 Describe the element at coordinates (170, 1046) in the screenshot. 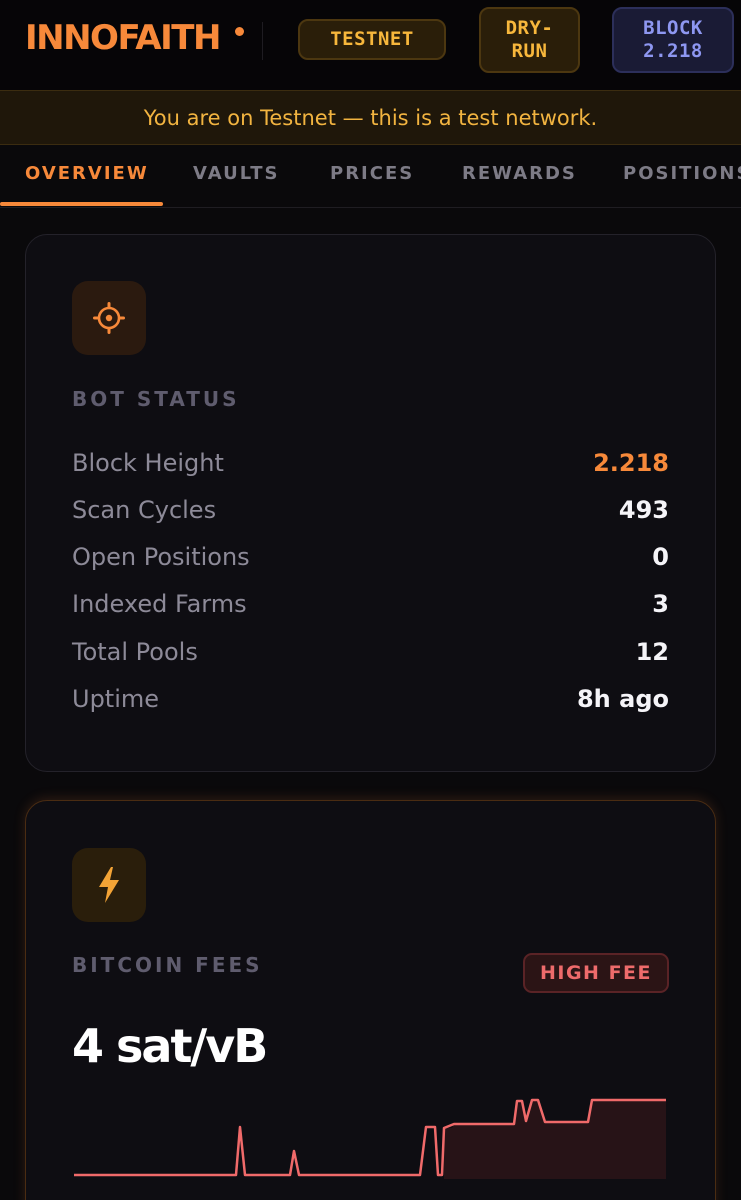

I see `fee-rate-value: 4 sat/vB` at that location.